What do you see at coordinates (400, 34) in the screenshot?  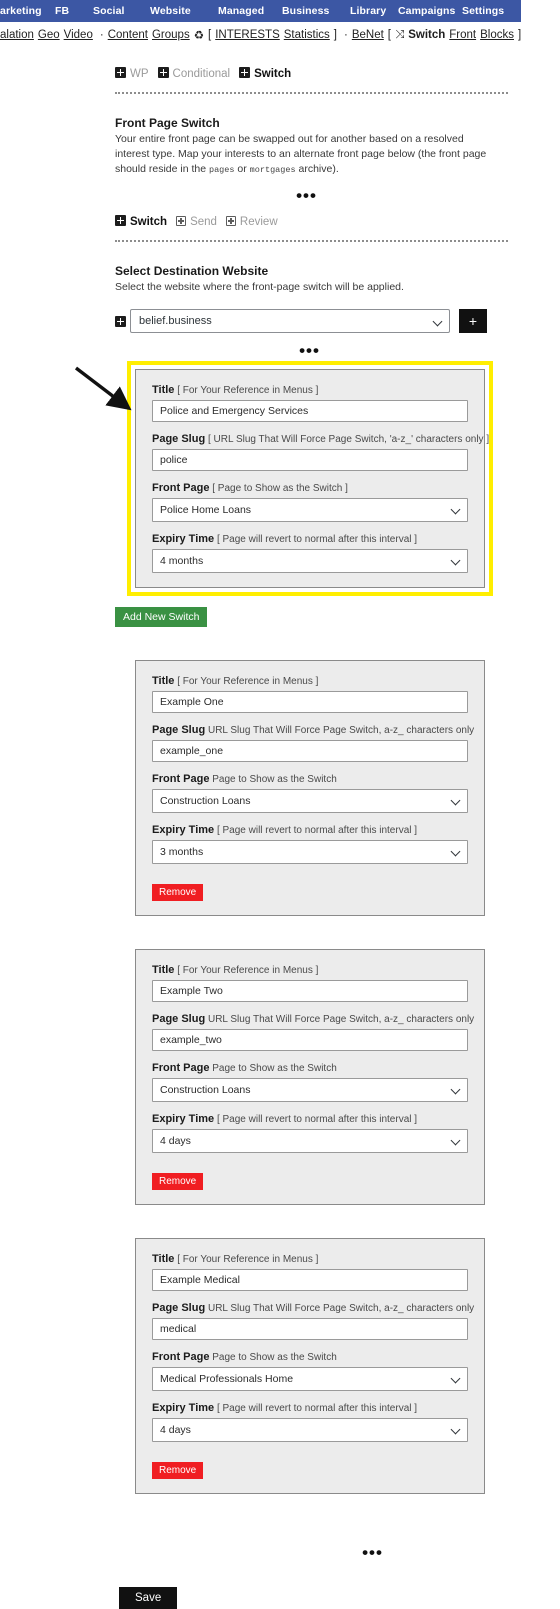 I see `shuffle-icon: ⤨` at bounding box center [400, 34].